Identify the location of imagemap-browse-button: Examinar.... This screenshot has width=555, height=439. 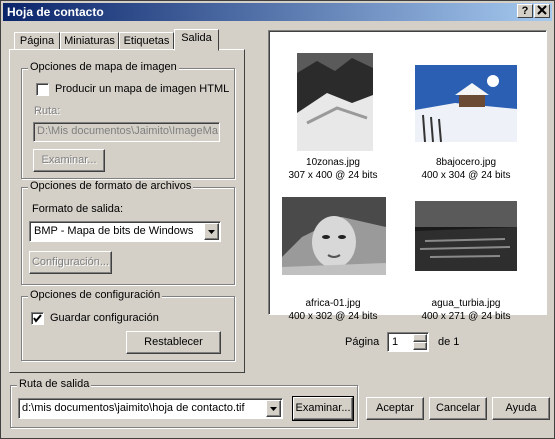
(69, 160).